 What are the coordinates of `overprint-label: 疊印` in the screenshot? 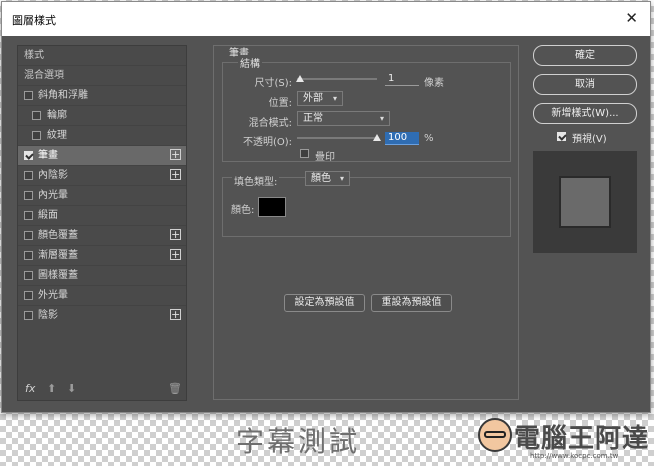 It's located at (325, 157).